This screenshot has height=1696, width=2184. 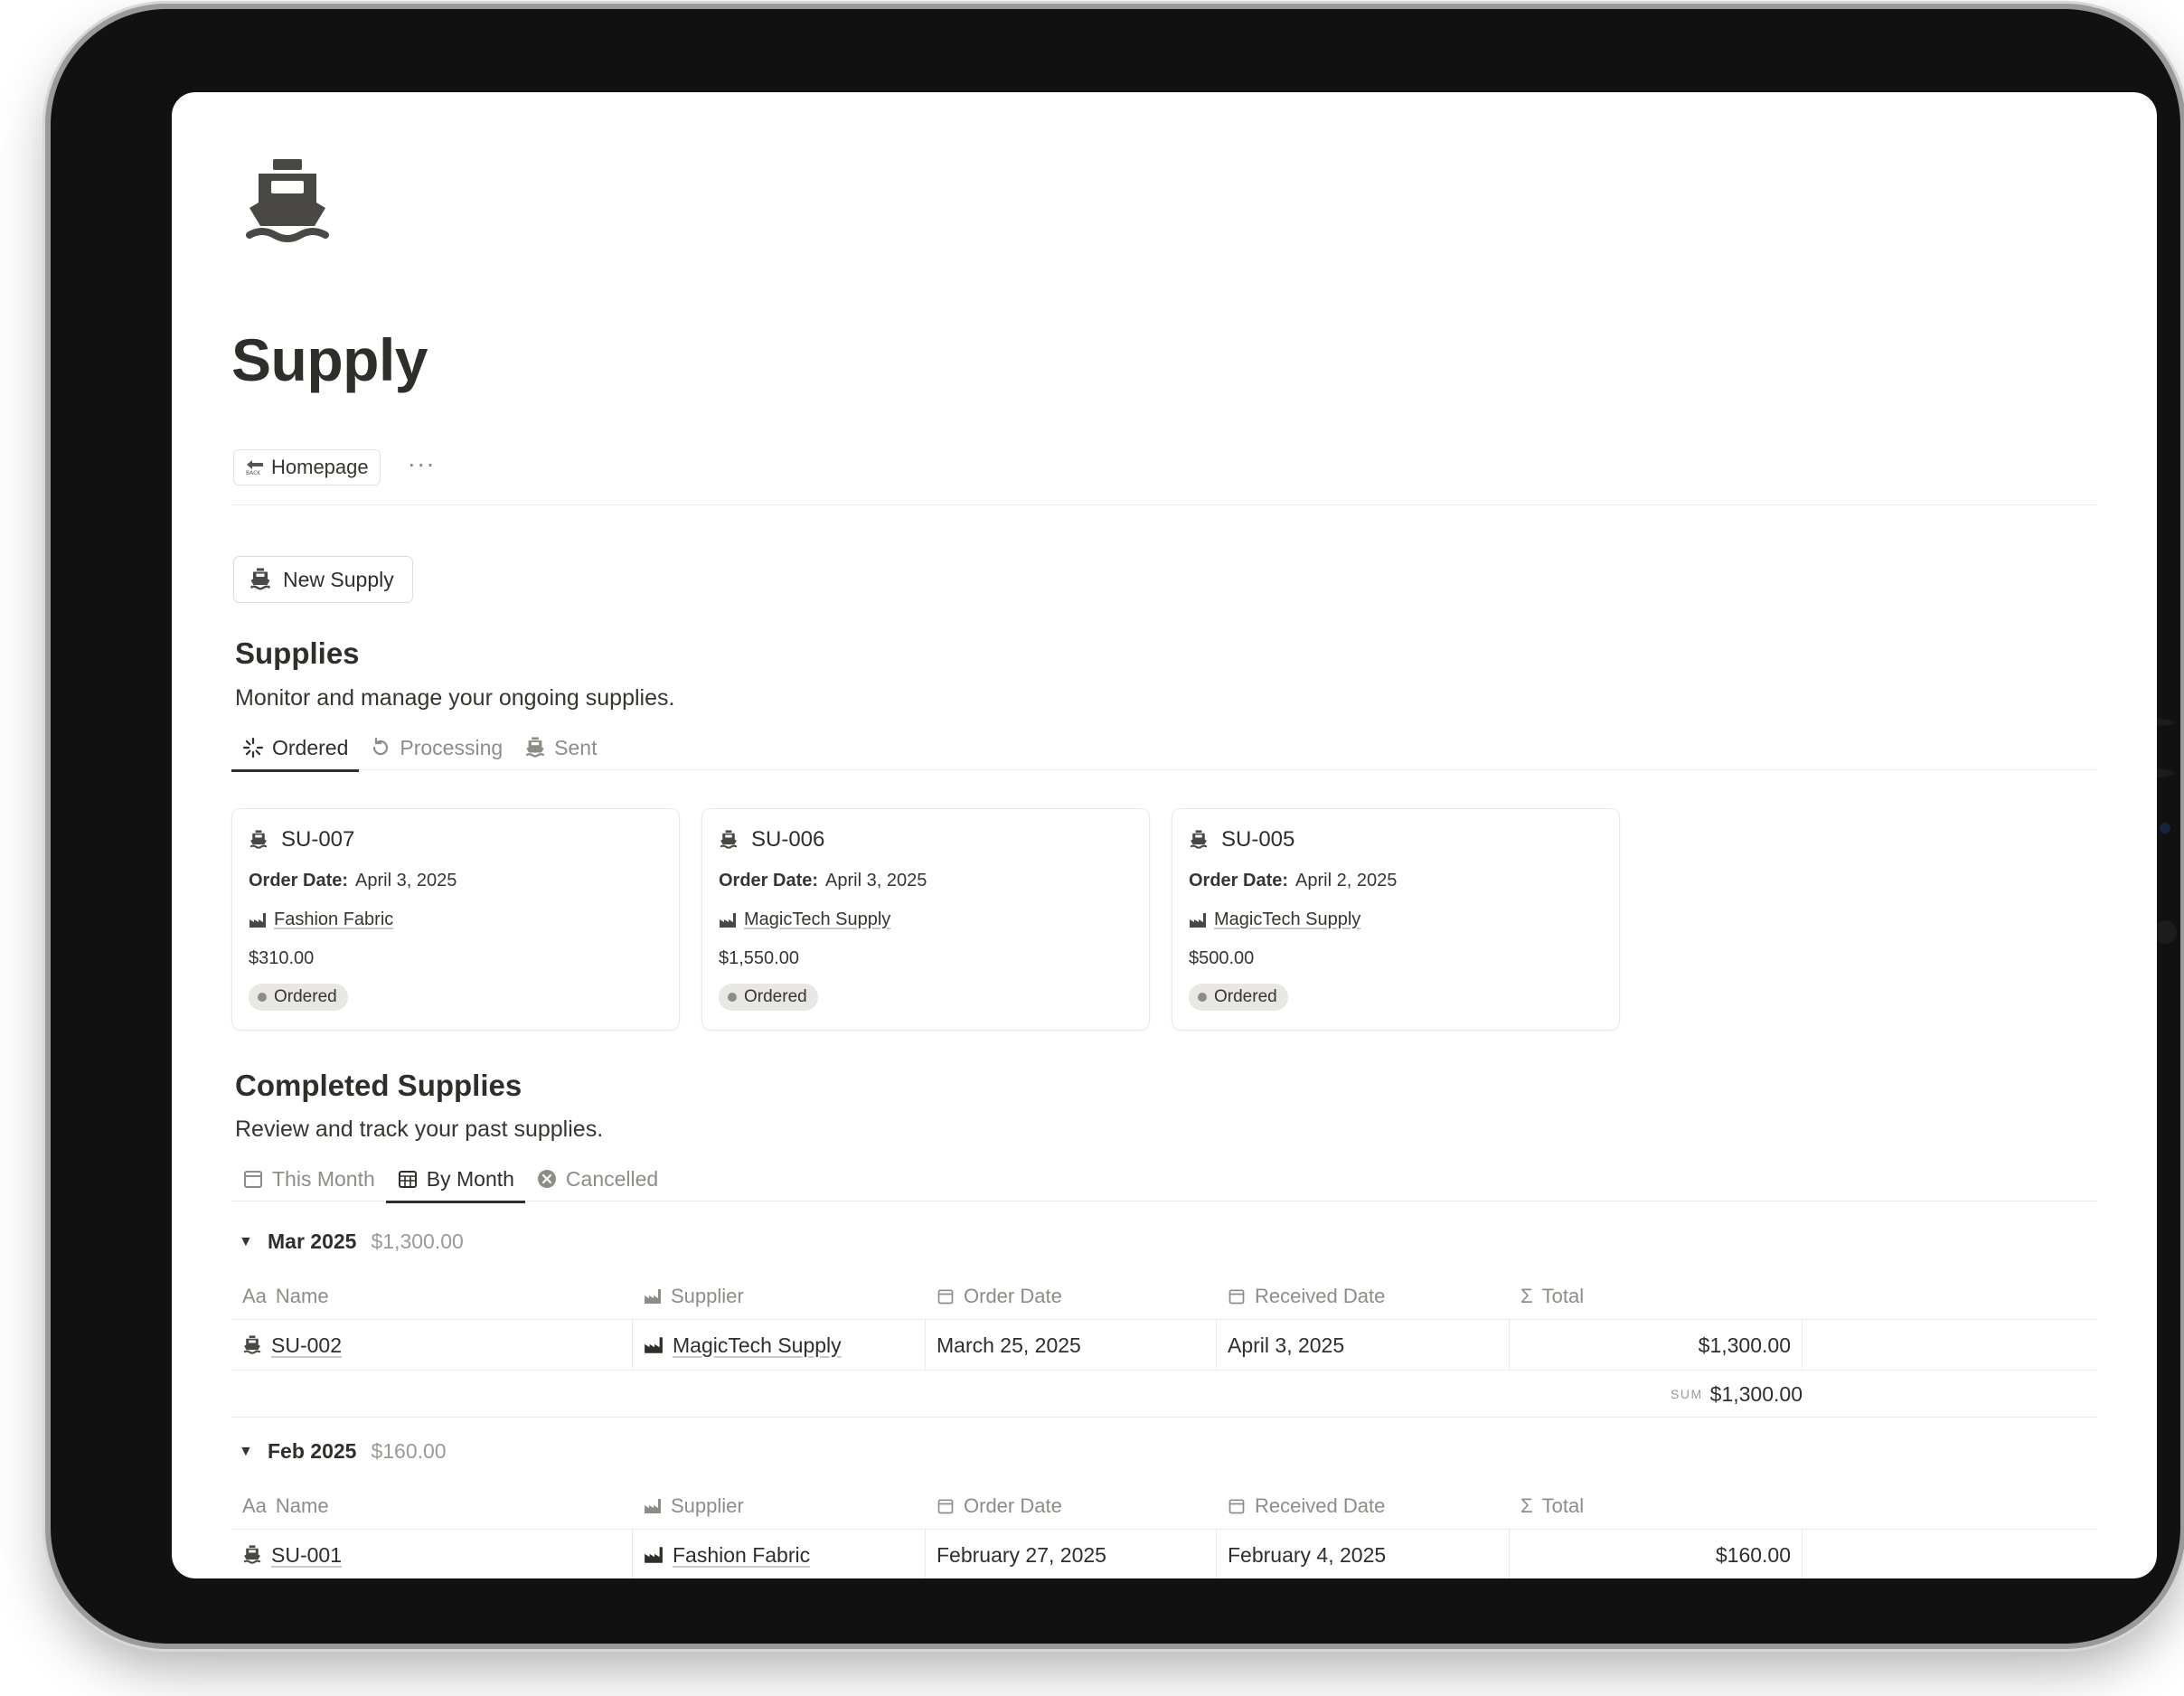 I want to click on completed-tabs: This Month By Month Cancelled, so click(x=1164, y=1179).